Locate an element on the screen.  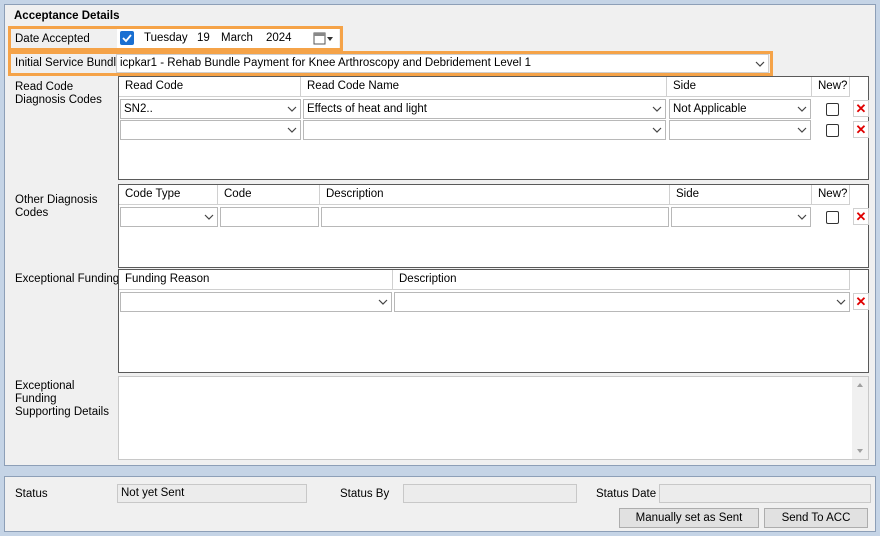
header-code: Code is located at coordinates (269, 195).